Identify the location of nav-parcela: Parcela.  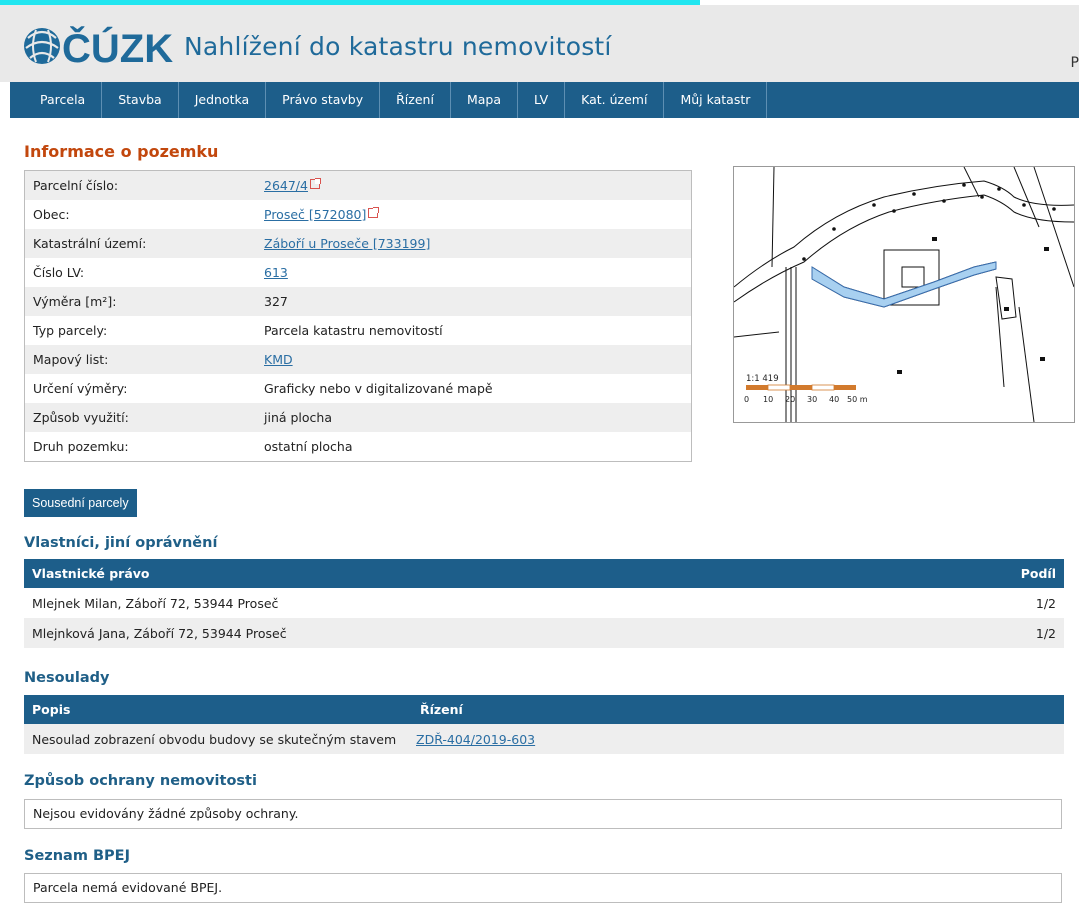
(56, 100).